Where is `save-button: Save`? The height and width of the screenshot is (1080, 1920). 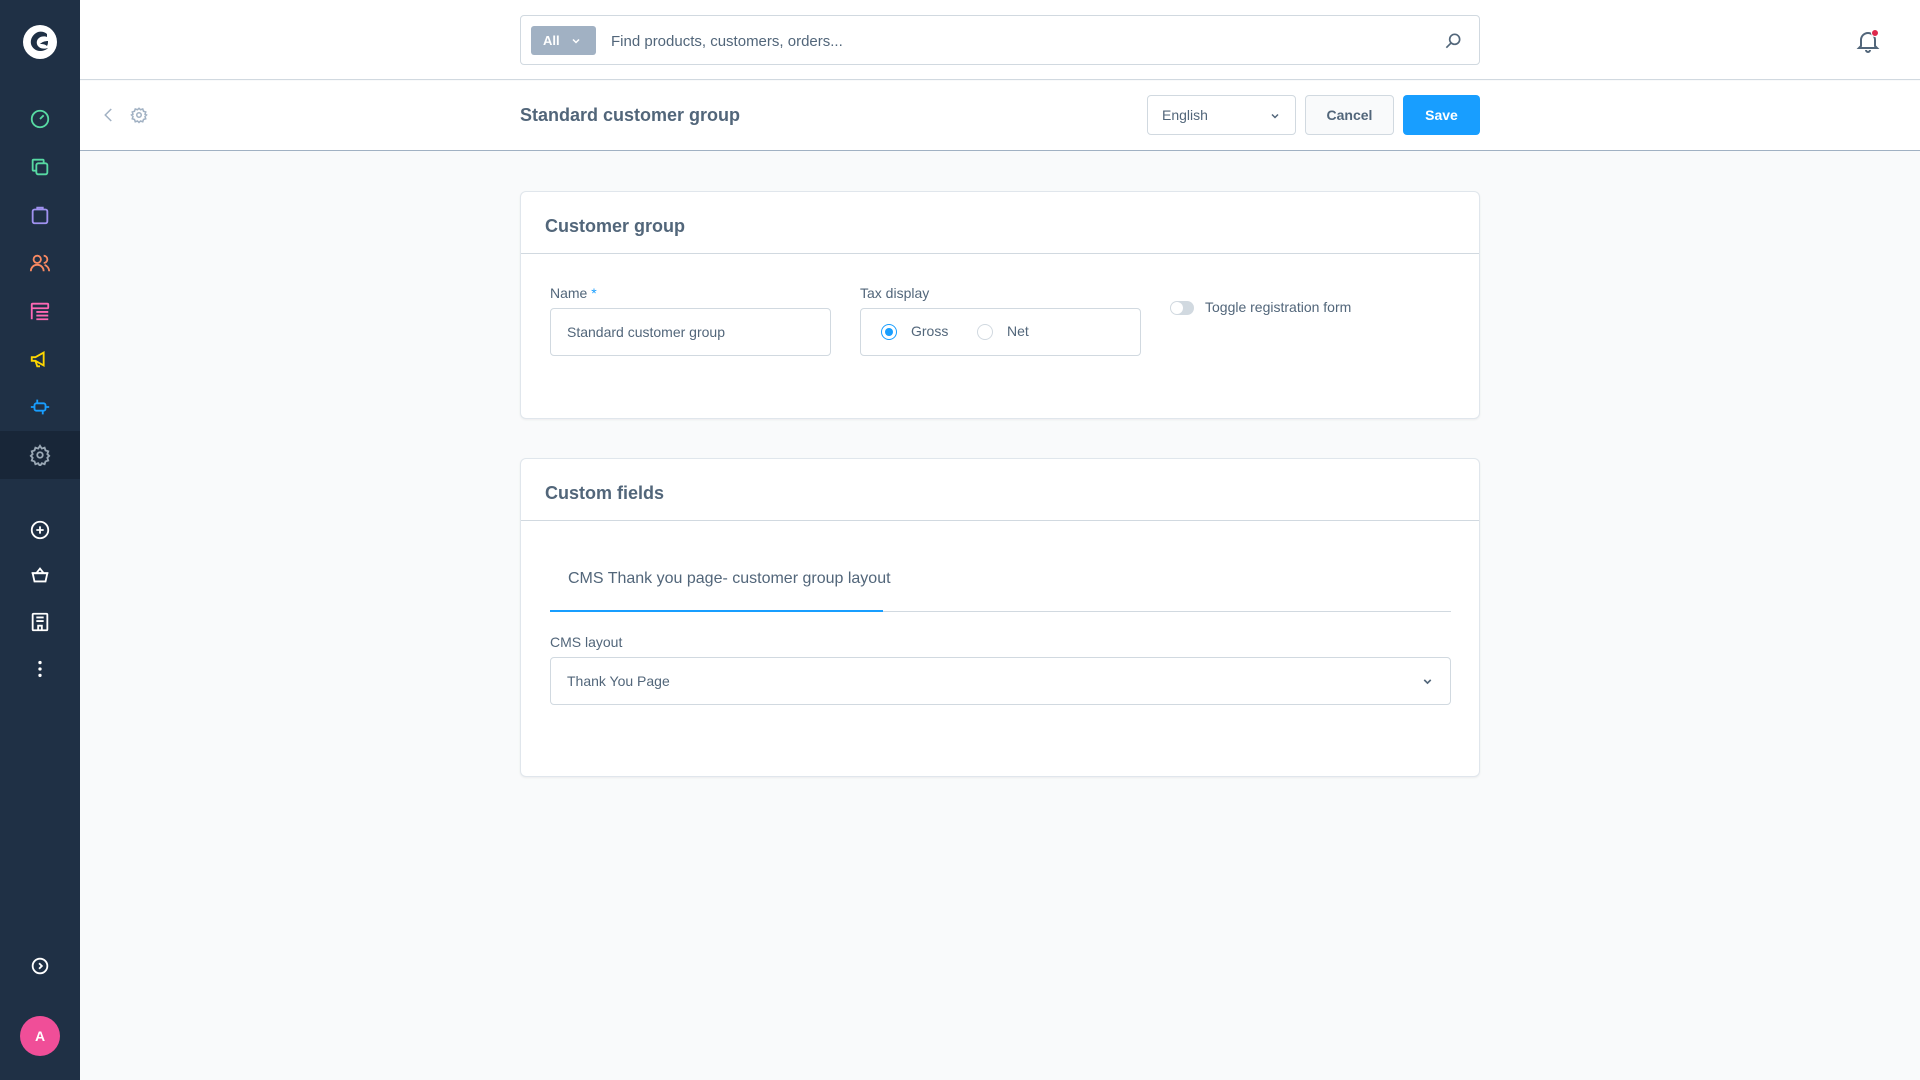
save-button: Save is located at coordinates (1441, 115).